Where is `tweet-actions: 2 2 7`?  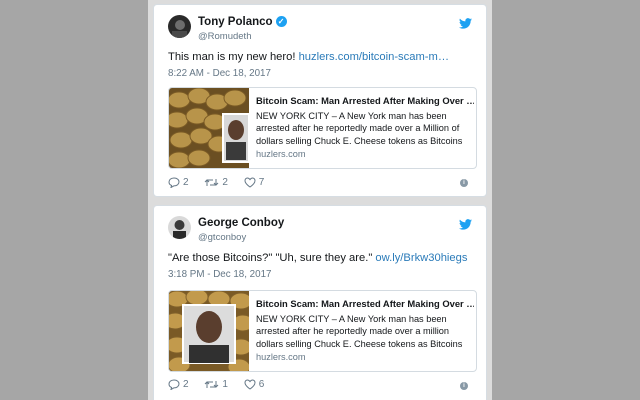
tweet-actions: 2 2 7 is located at coordinates (222, 184).